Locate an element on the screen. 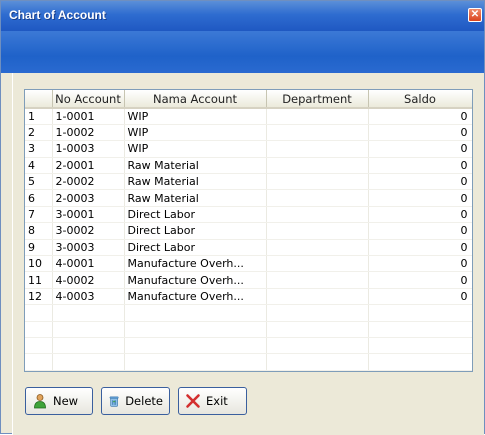  cell-no-account: 3-0001 is located at coordinates (88, 215).